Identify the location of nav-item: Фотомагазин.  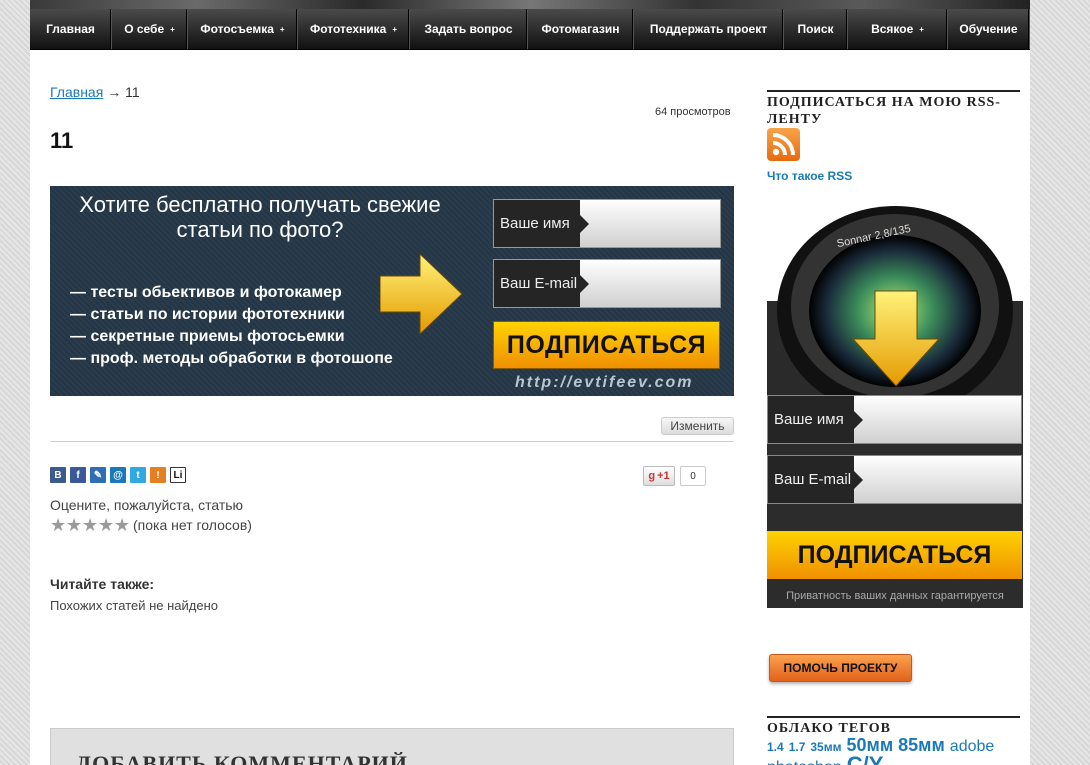
(581, 29).